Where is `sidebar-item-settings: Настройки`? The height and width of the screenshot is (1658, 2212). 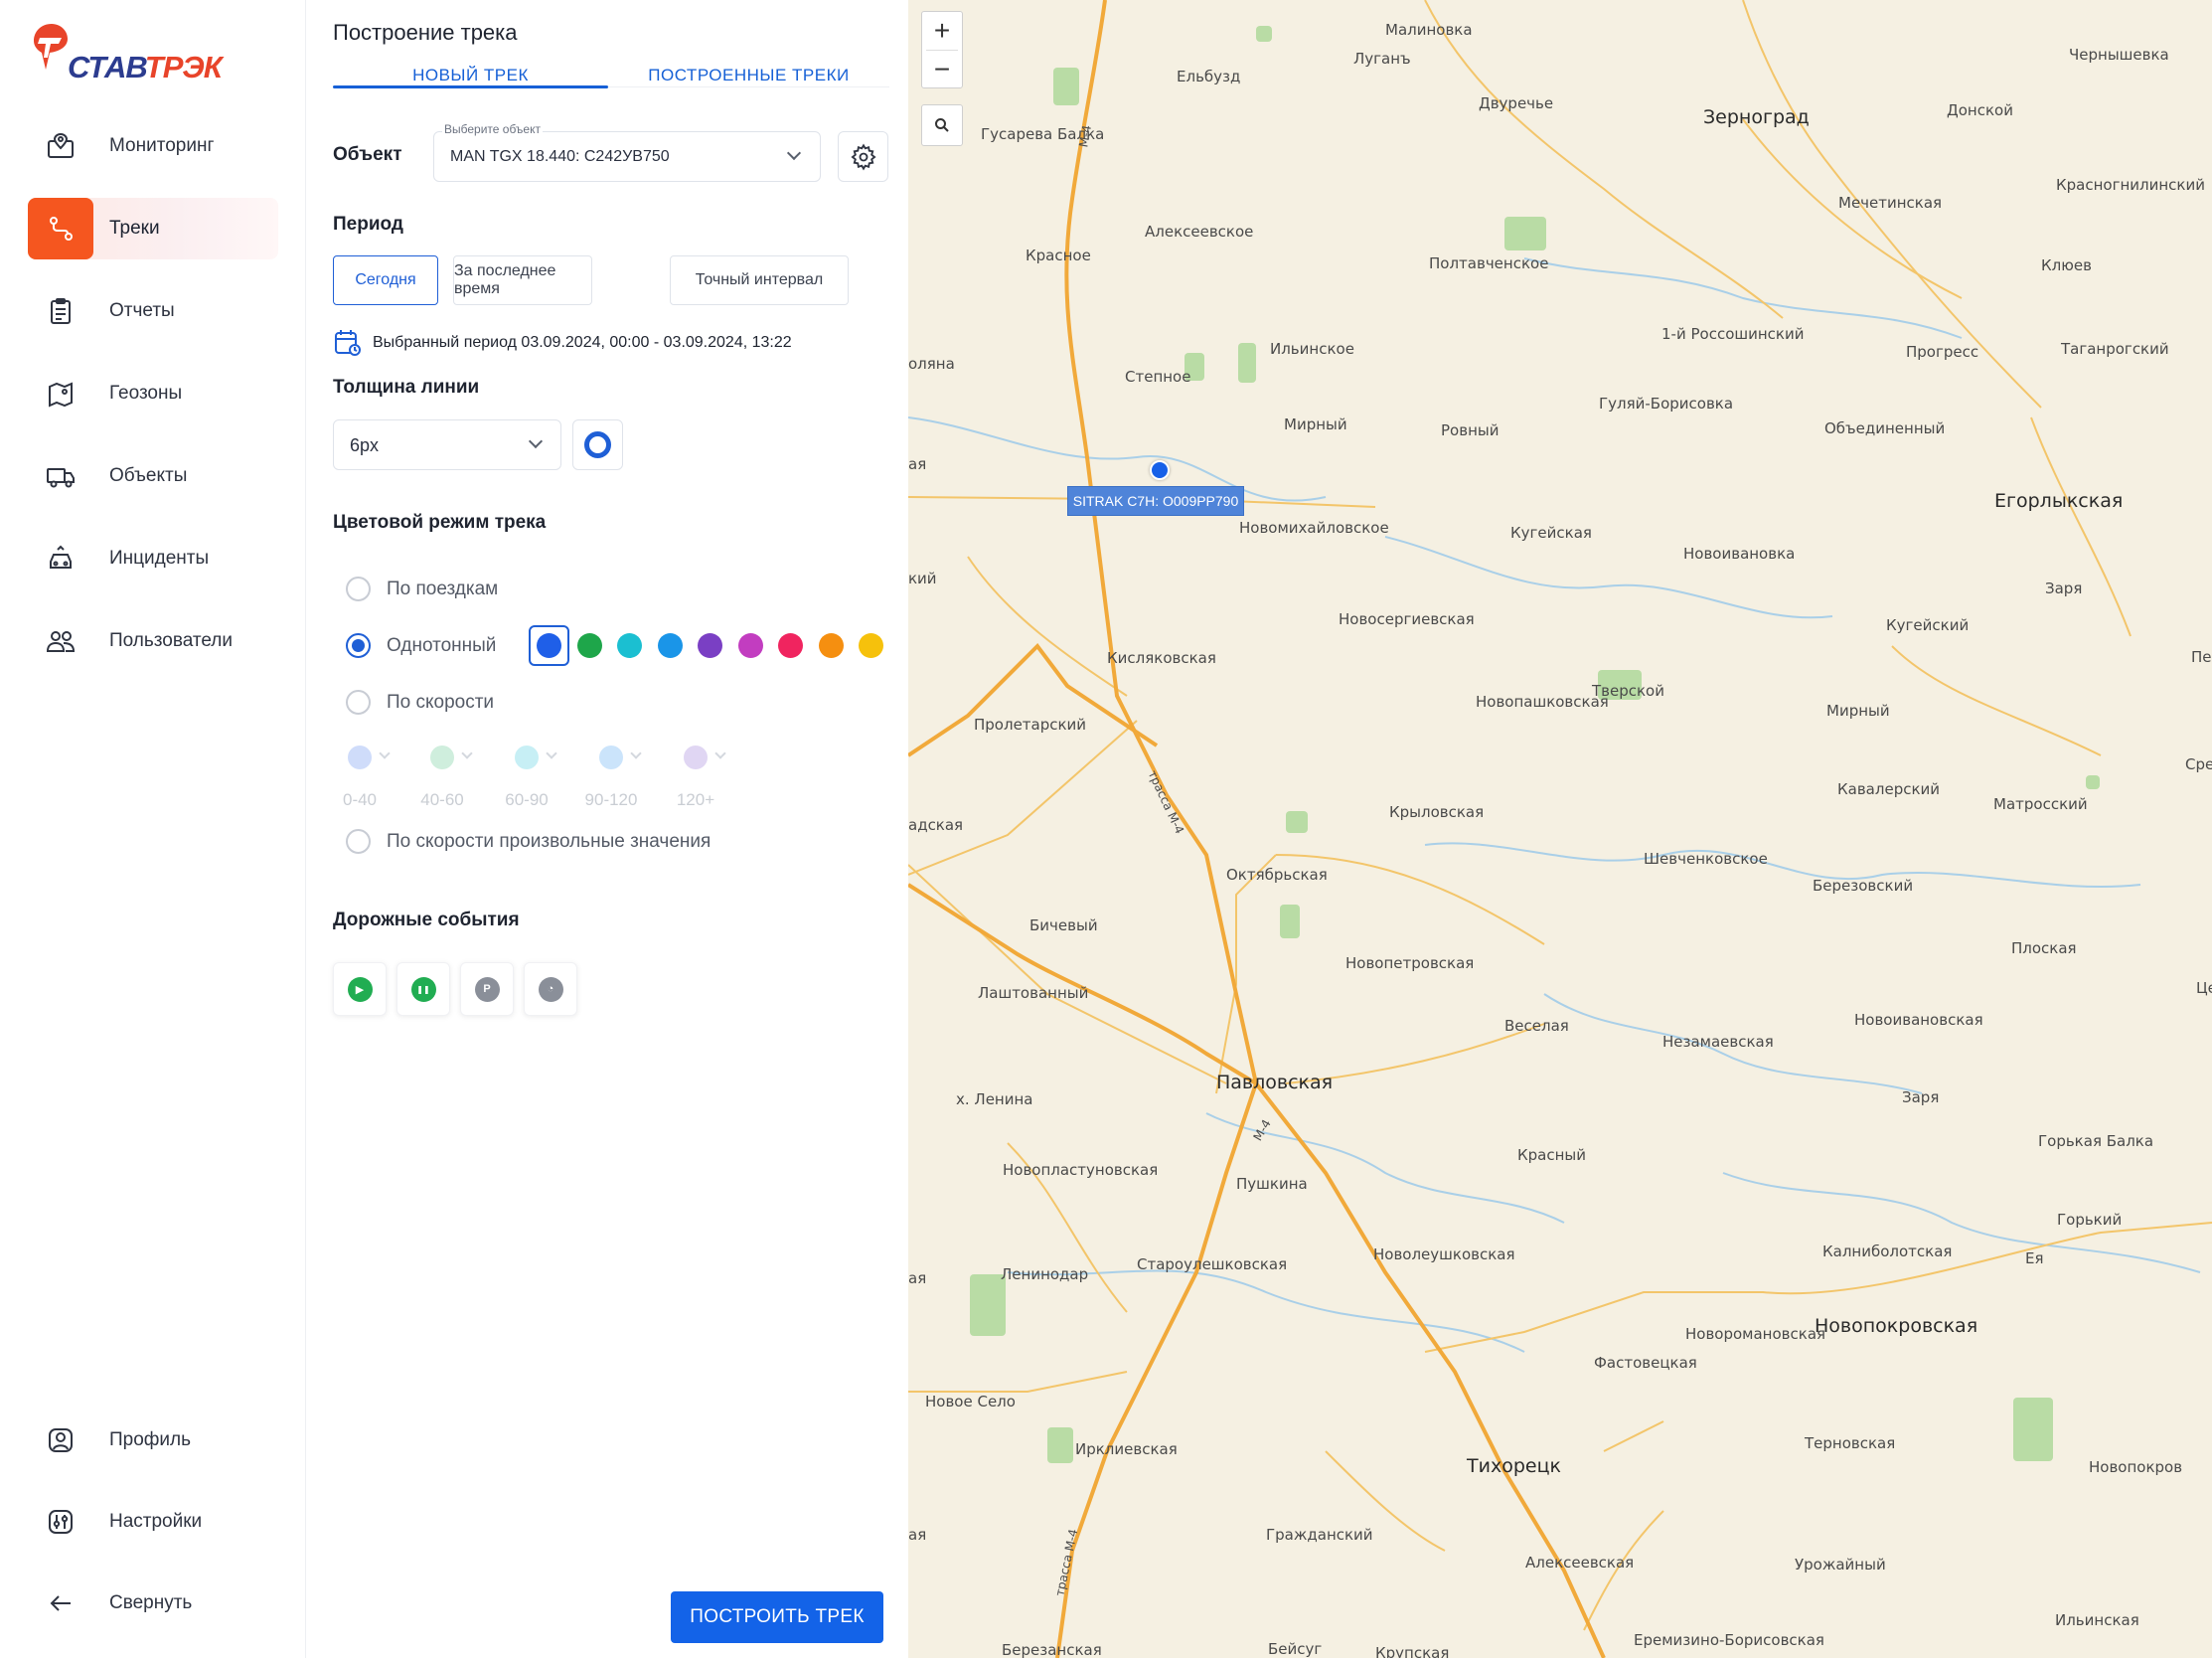 sidebar-item-settings: Настройки is located at coordinates (153, 1522).